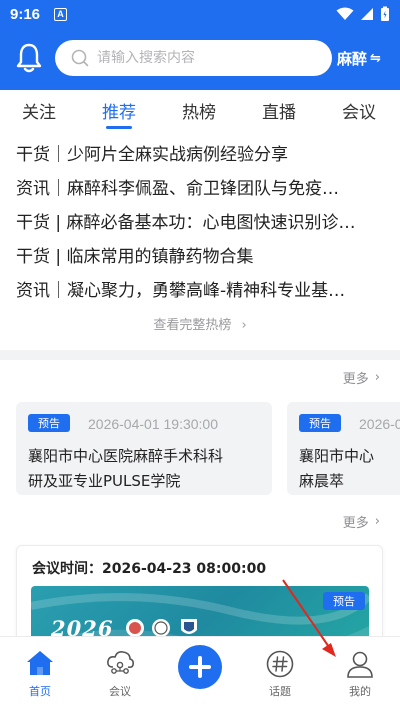 This screenshot has height=710, width=400. What do you see at coordinates (385, 13) in the screenshot?
I see `battery-icon` at bounding box center [385, 13].